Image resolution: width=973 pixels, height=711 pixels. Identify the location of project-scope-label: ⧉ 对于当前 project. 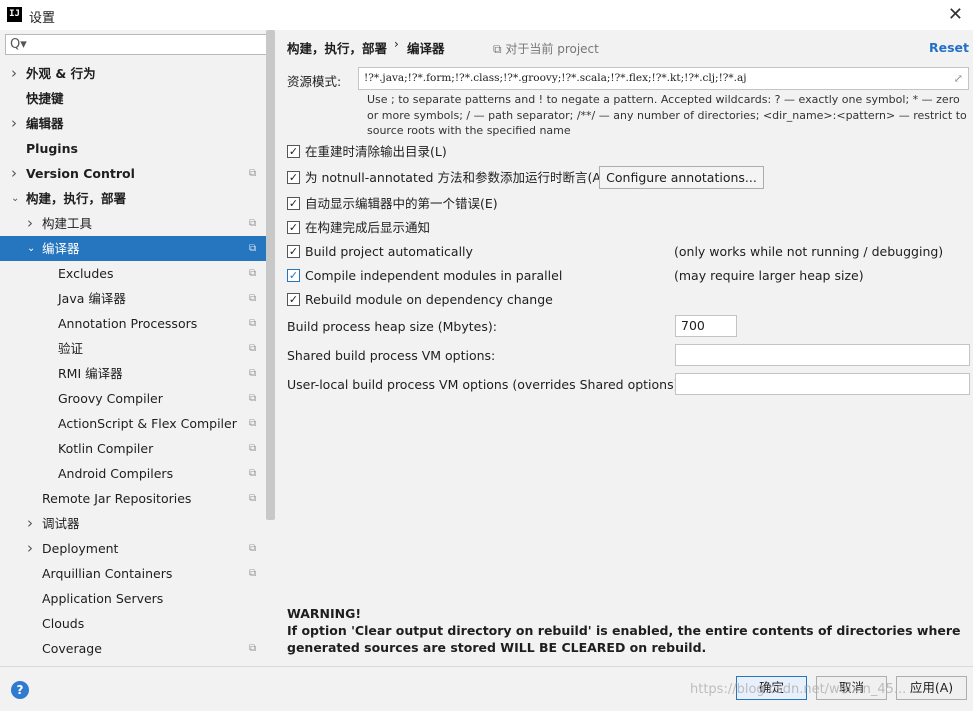
(546, 49).